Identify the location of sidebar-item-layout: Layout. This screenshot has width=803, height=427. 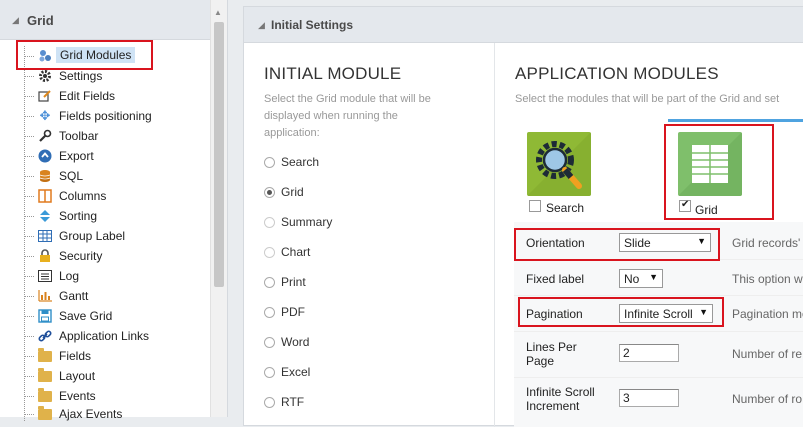
(116, 376).